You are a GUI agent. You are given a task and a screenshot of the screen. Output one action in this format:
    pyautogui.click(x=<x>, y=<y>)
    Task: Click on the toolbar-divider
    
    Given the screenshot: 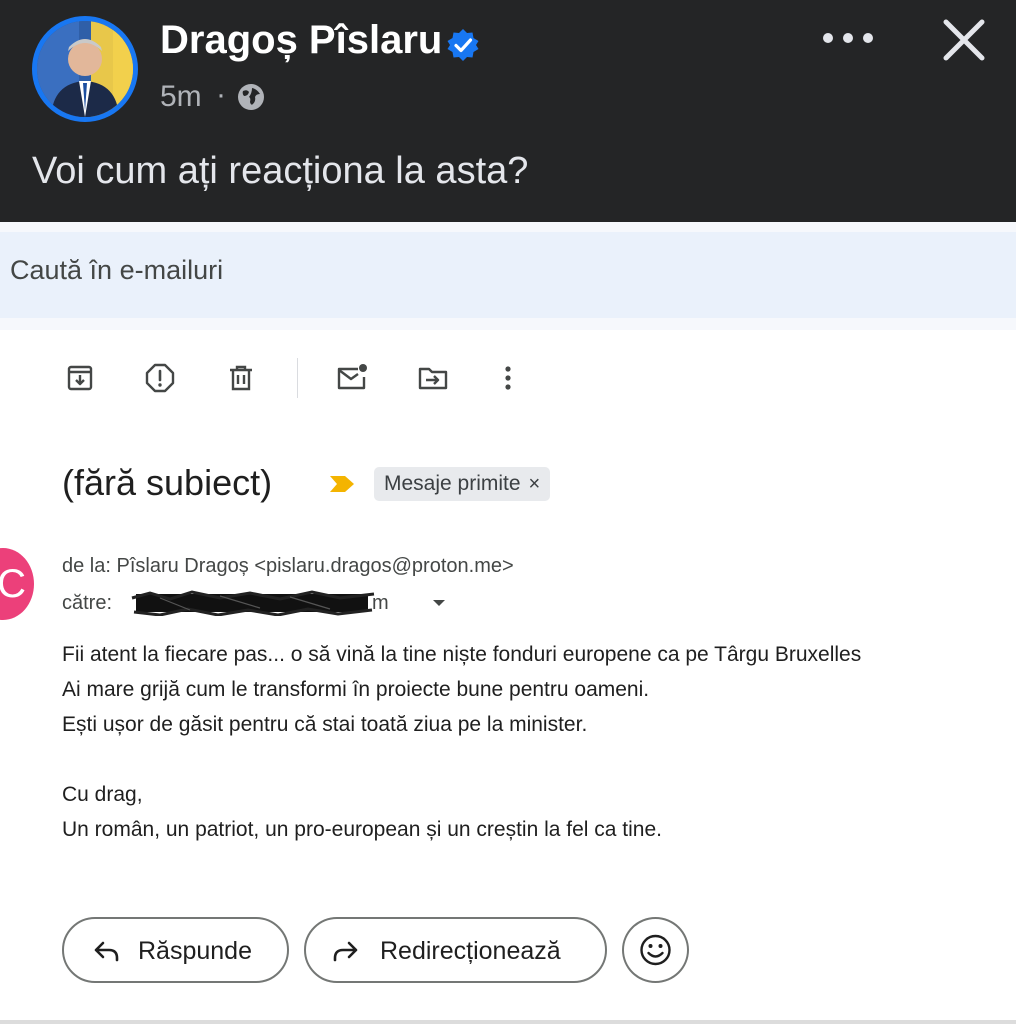 What is the action you would take?
    pyautogui.click(x=297, y=378)
    